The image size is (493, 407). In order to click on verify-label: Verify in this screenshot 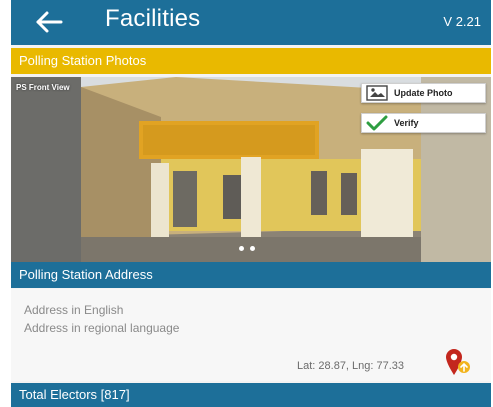, I will do `click(406, 123)`.